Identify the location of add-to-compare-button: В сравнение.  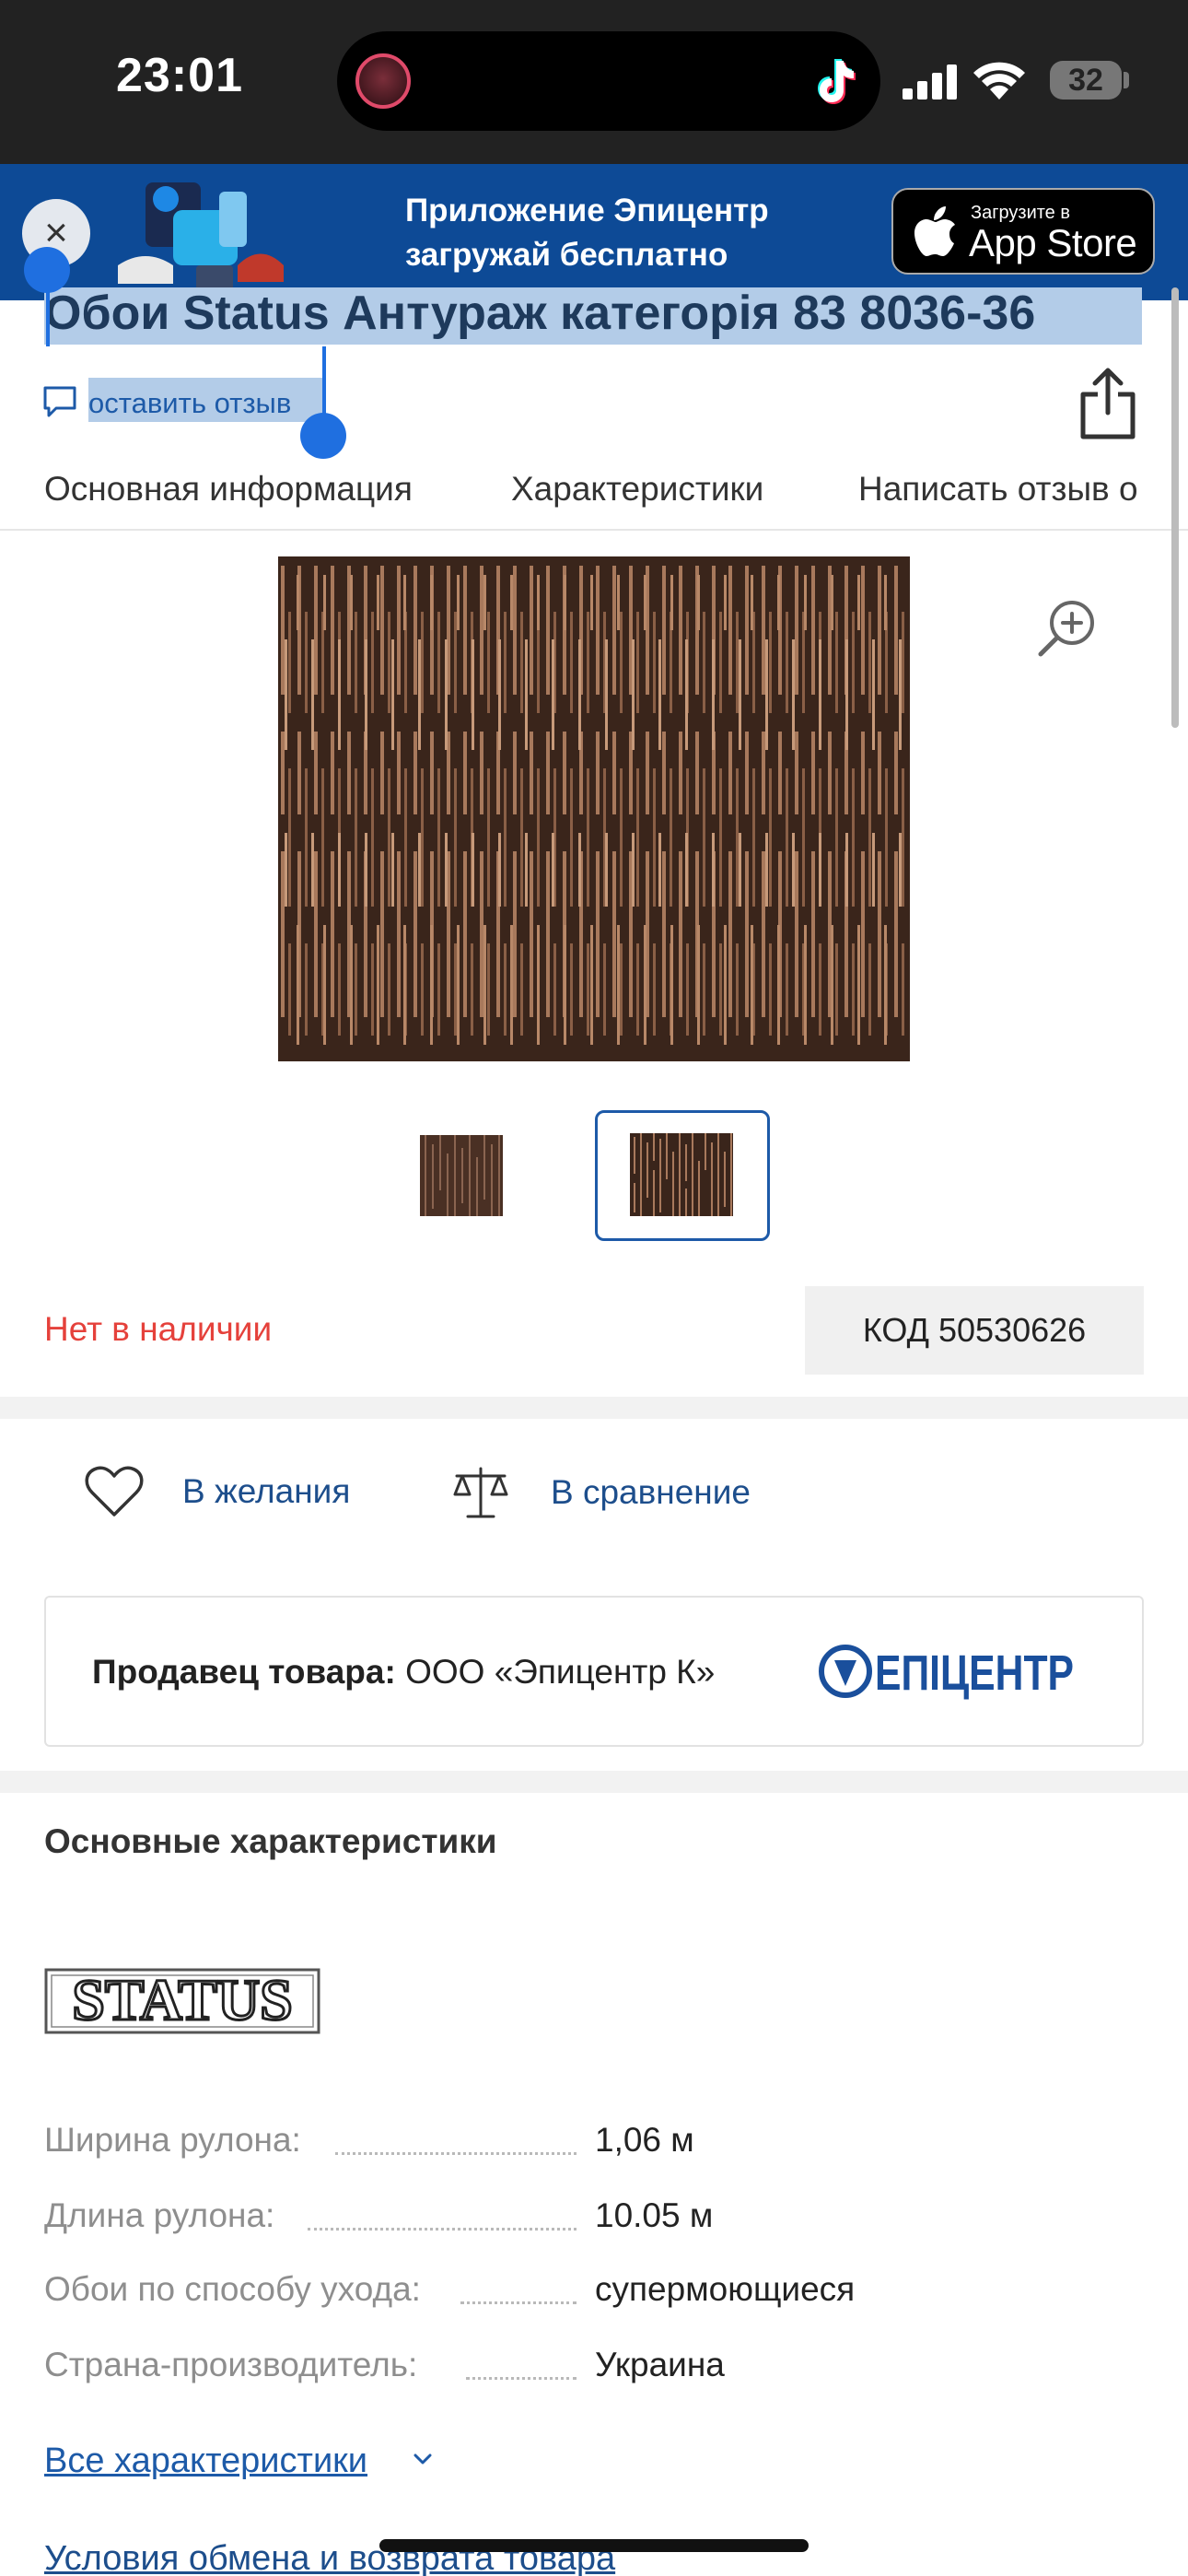
(601, 1492).